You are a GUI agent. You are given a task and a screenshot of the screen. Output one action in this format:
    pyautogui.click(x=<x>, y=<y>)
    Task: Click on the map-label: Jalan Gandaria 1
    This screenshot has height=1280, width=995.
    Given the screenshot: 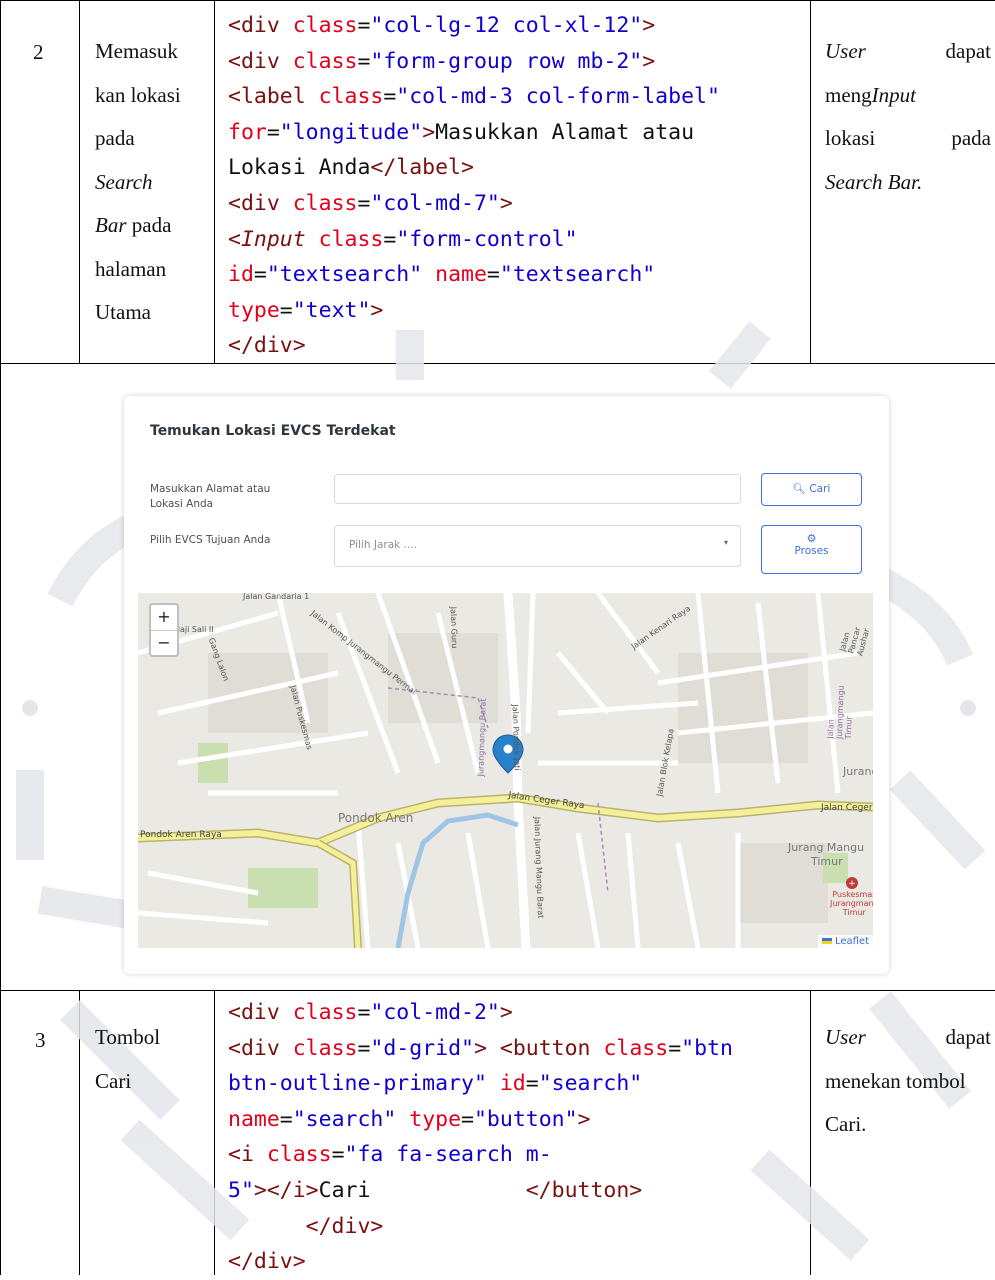 What is the action you would take?
    pyautogui.click(x=276, y=597)
    